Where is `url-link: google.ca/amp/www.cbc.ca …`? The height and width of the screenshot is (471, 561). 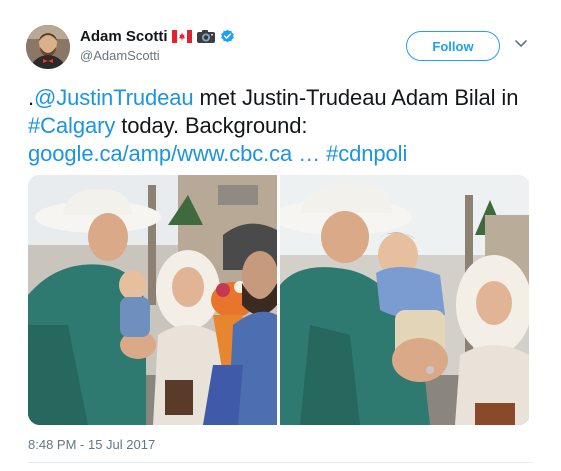 url-link: google.ca/amp/www.cbc.ca … is located at coordinates (174, 153).